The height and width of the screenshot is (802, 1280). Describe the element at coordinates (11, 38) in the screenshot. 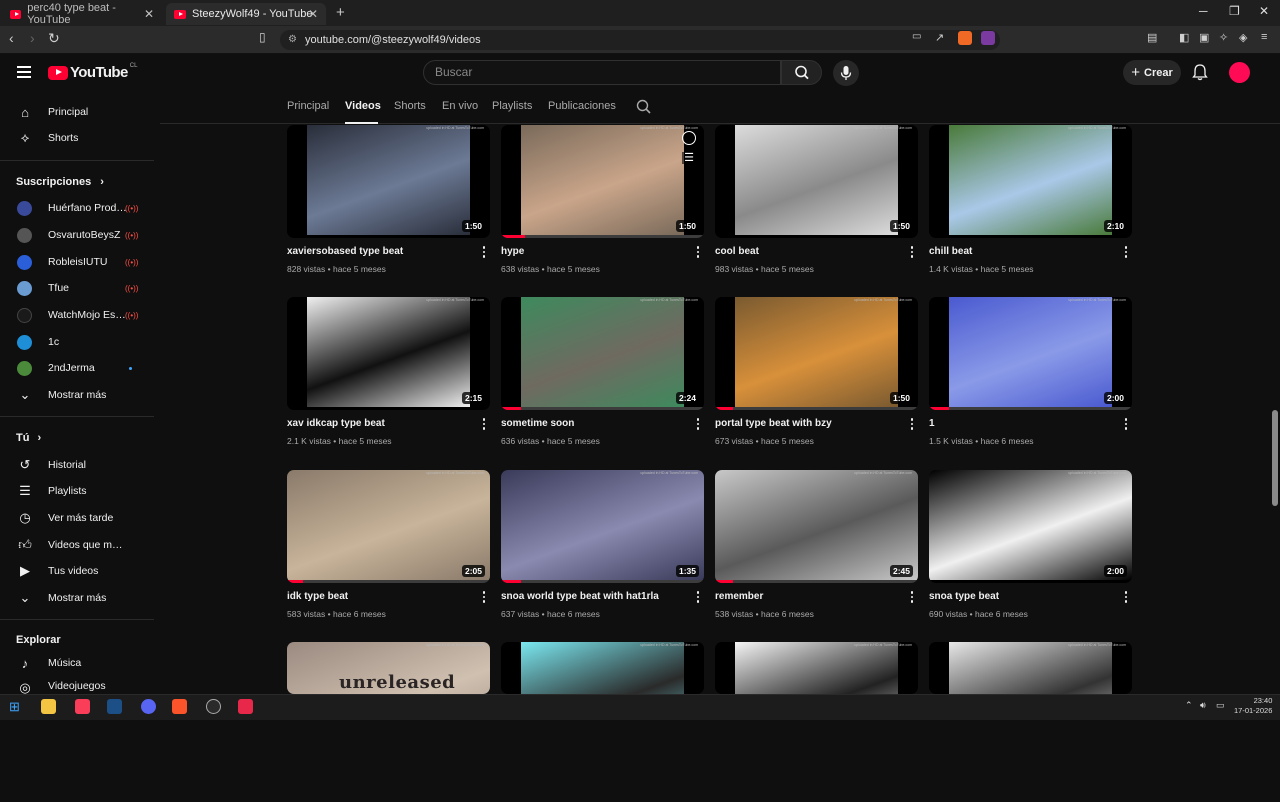

I see `back-icon: ‹` at that location.